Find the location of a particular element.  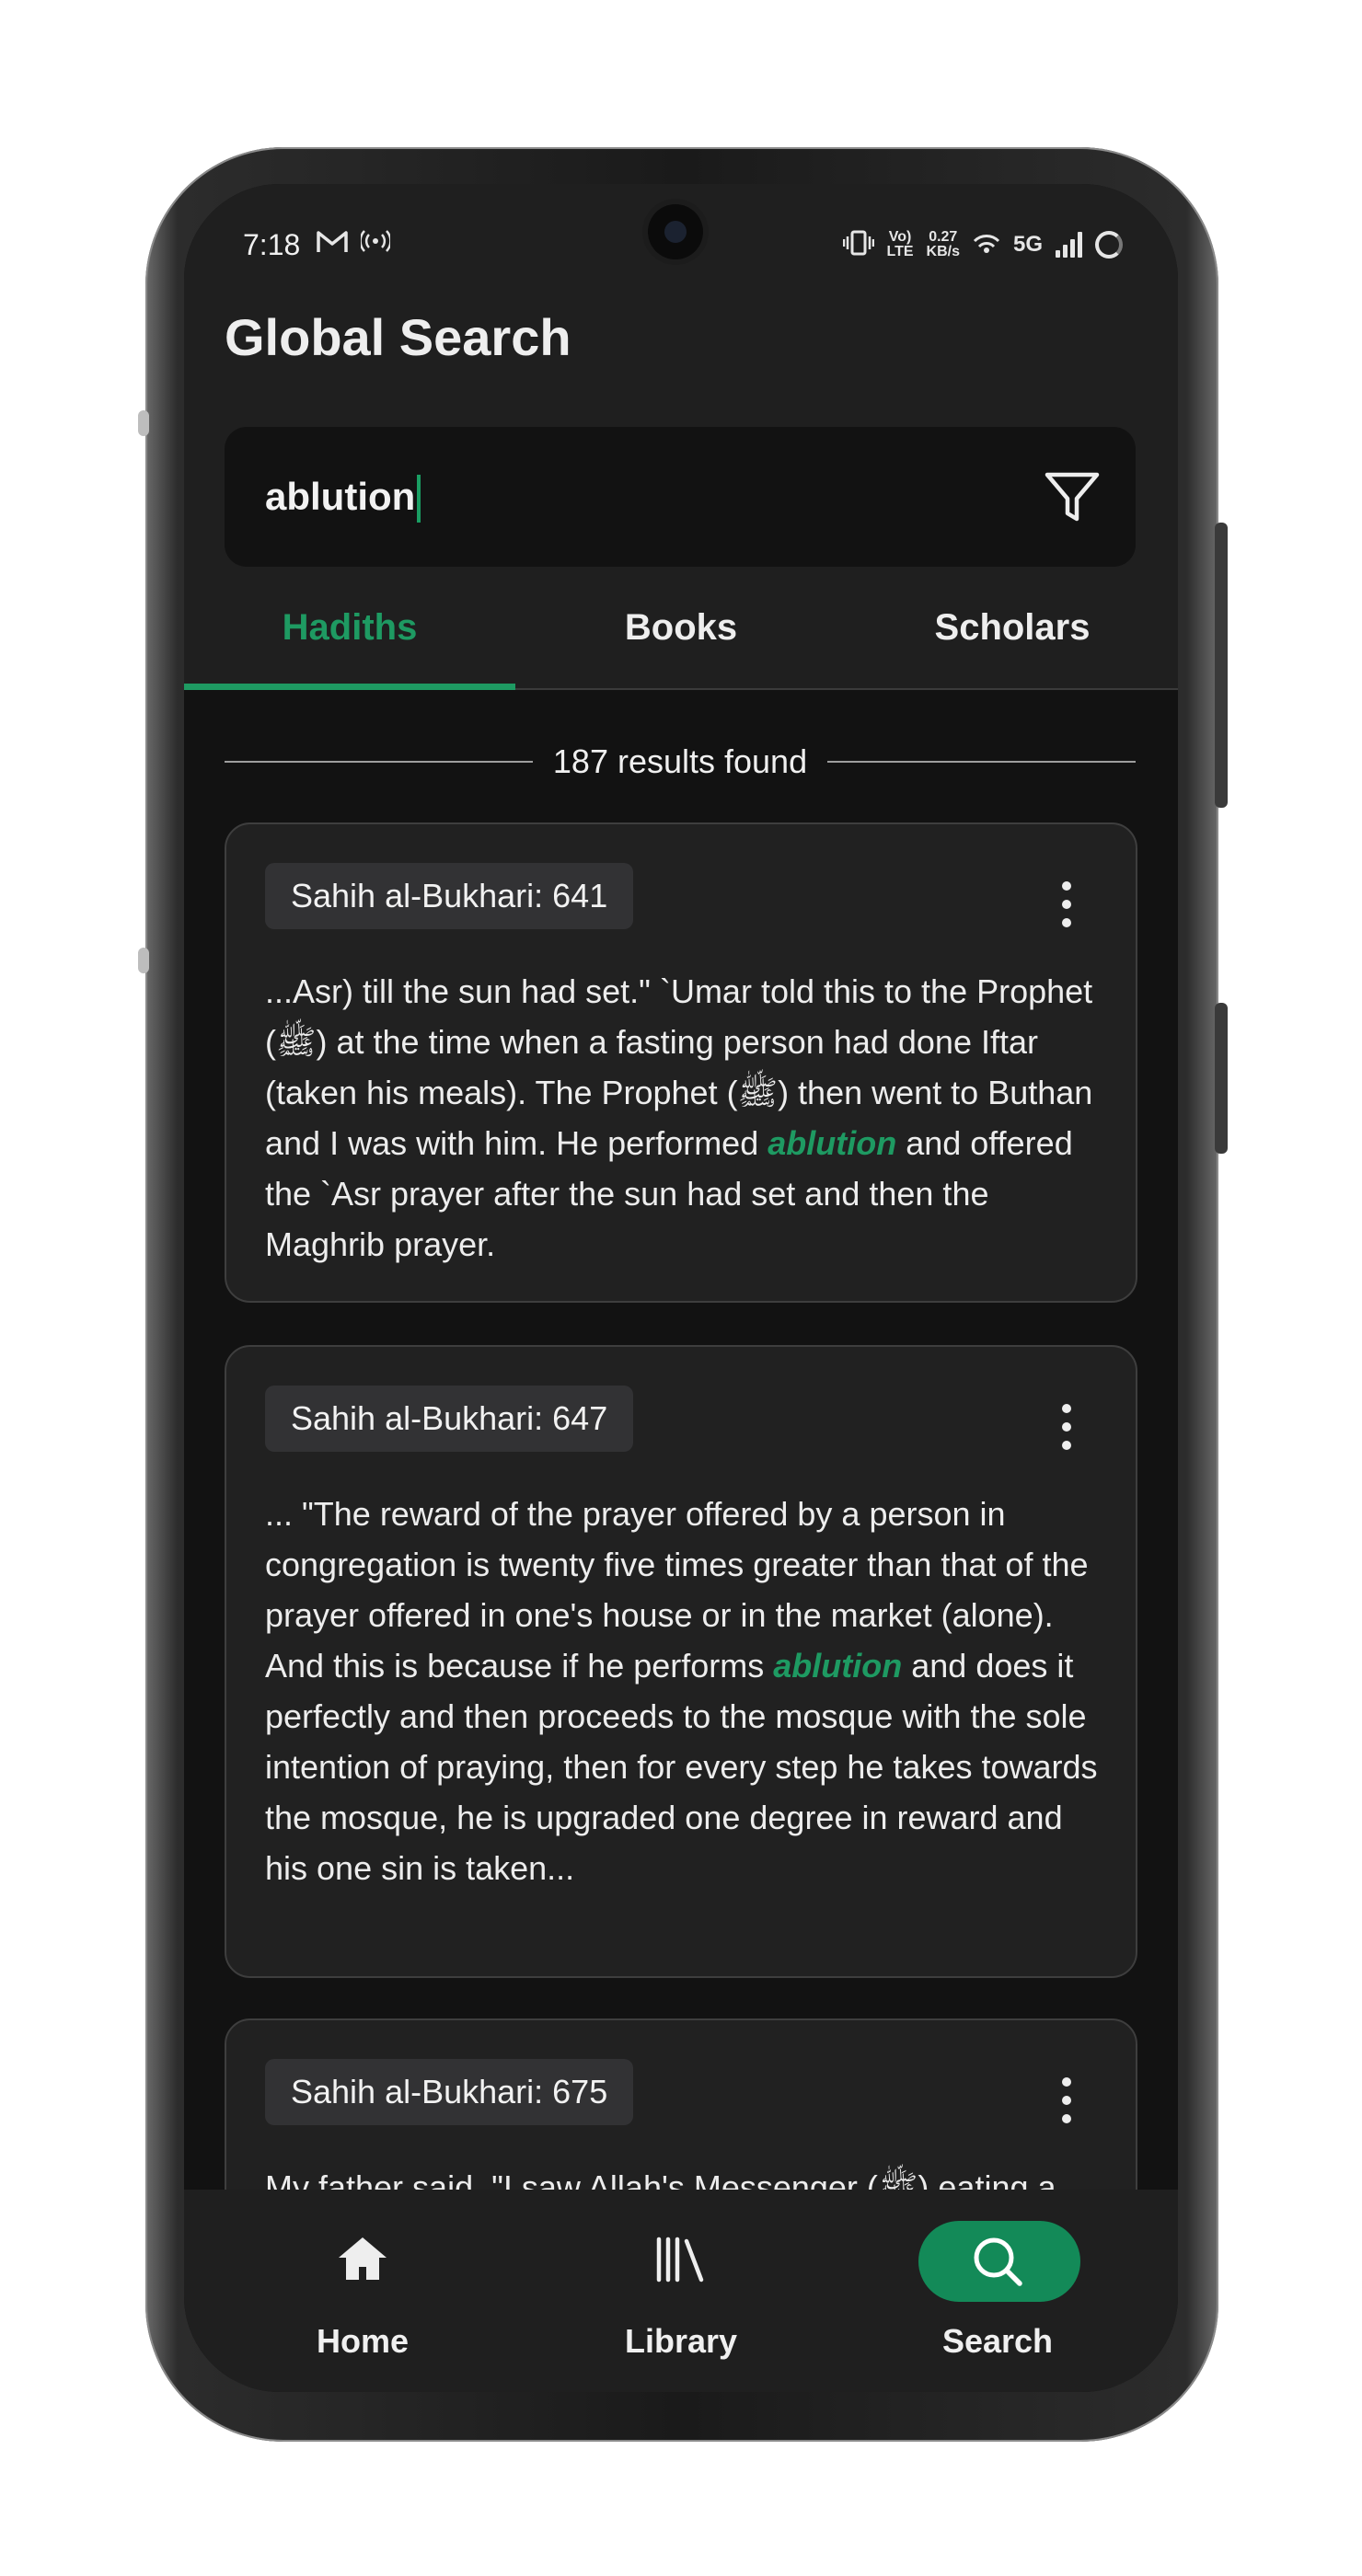

5g-icon: 5G is located at coordinates (1027, 244).